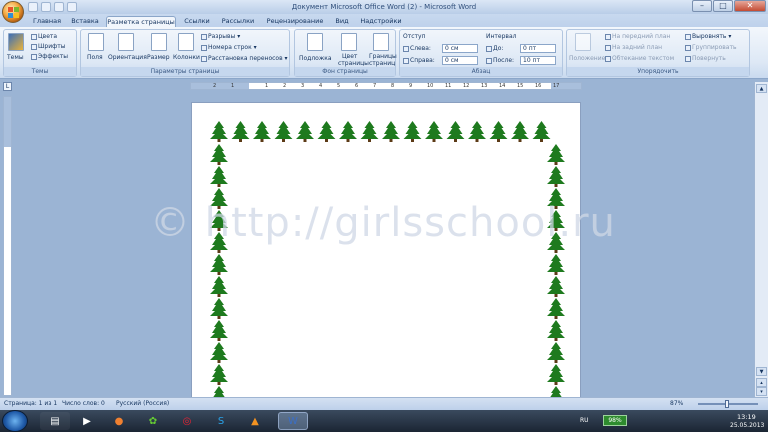  Describe the element at coordinates (383, 56) in the screenshot. I see `page-borders-label-1: Границы` at that location.